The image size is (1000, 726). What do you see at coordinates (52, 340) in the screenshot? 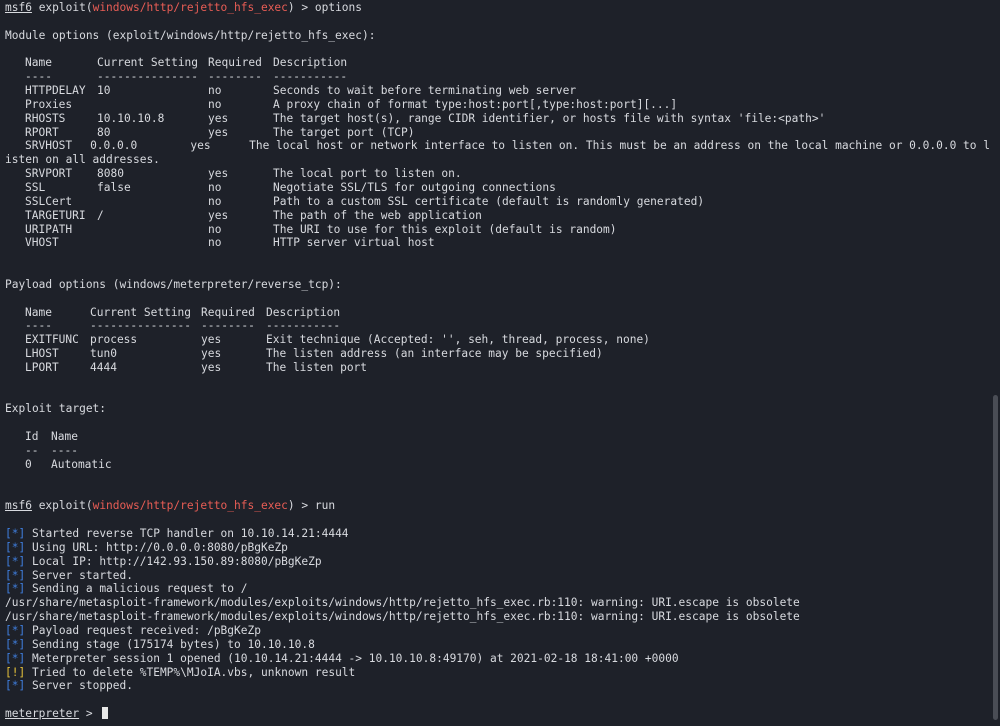
I see `table-cell: EXITFUNC` at bounding box center [52, 340].